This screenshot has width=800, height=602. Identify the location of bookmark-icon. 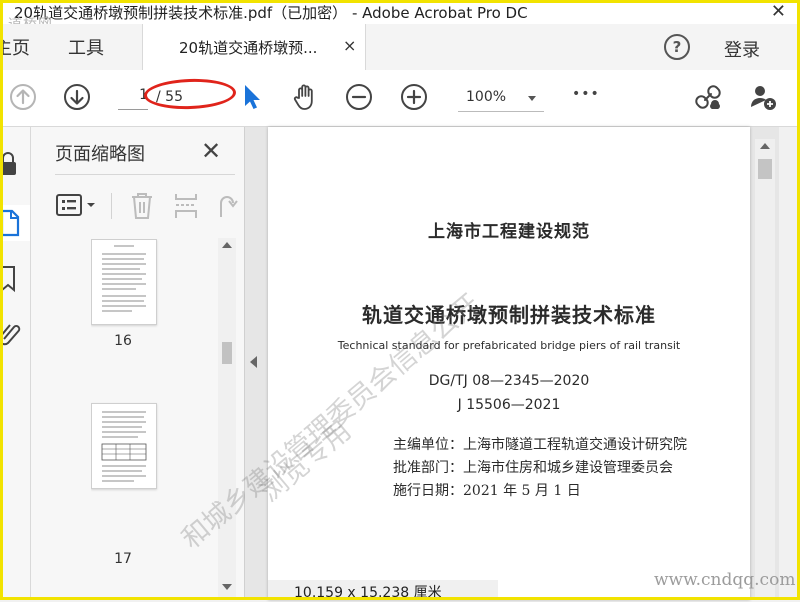
(11, 279).